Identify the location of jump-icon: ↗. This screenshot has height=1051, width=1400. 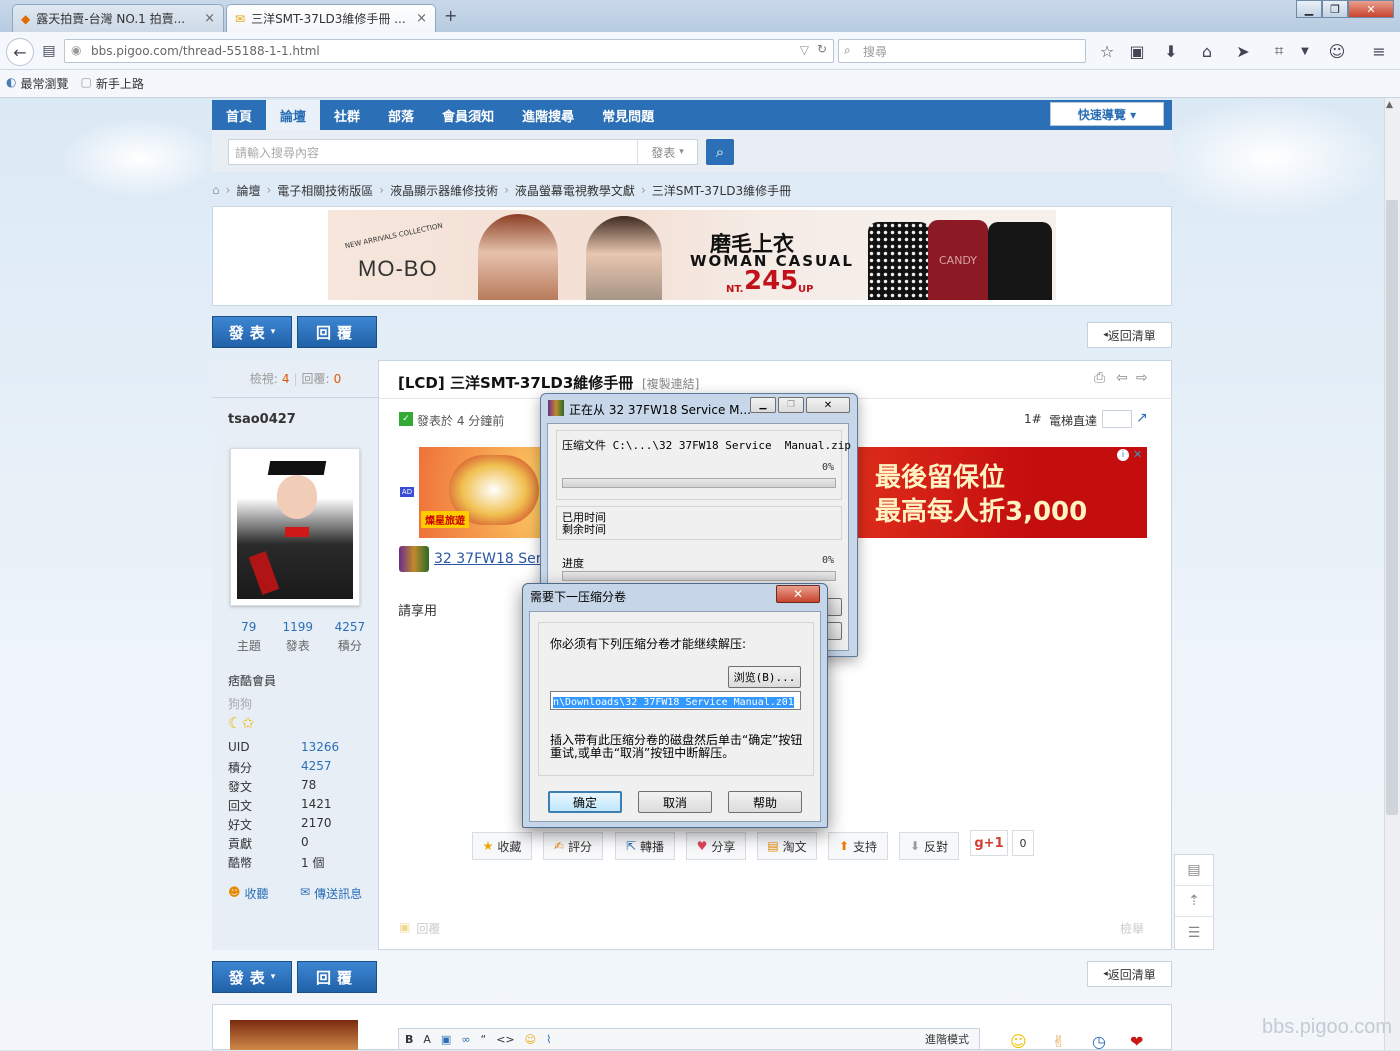
(1142, 418).